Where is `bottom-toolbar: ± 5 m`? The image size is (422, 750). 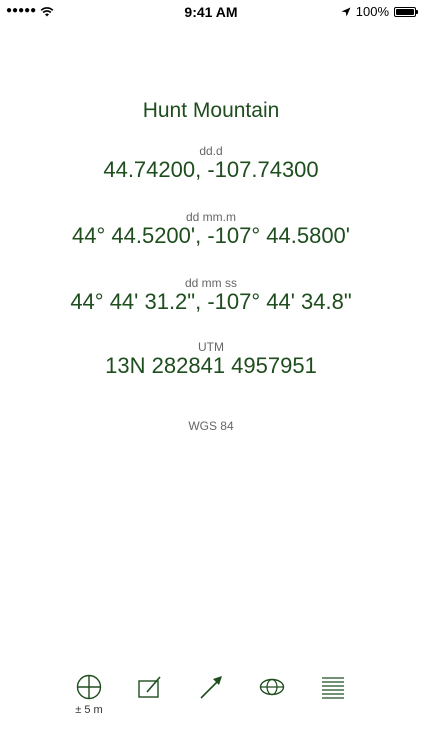
bottom-toolbar: ± 5 m is located at coordinates (211, 707).